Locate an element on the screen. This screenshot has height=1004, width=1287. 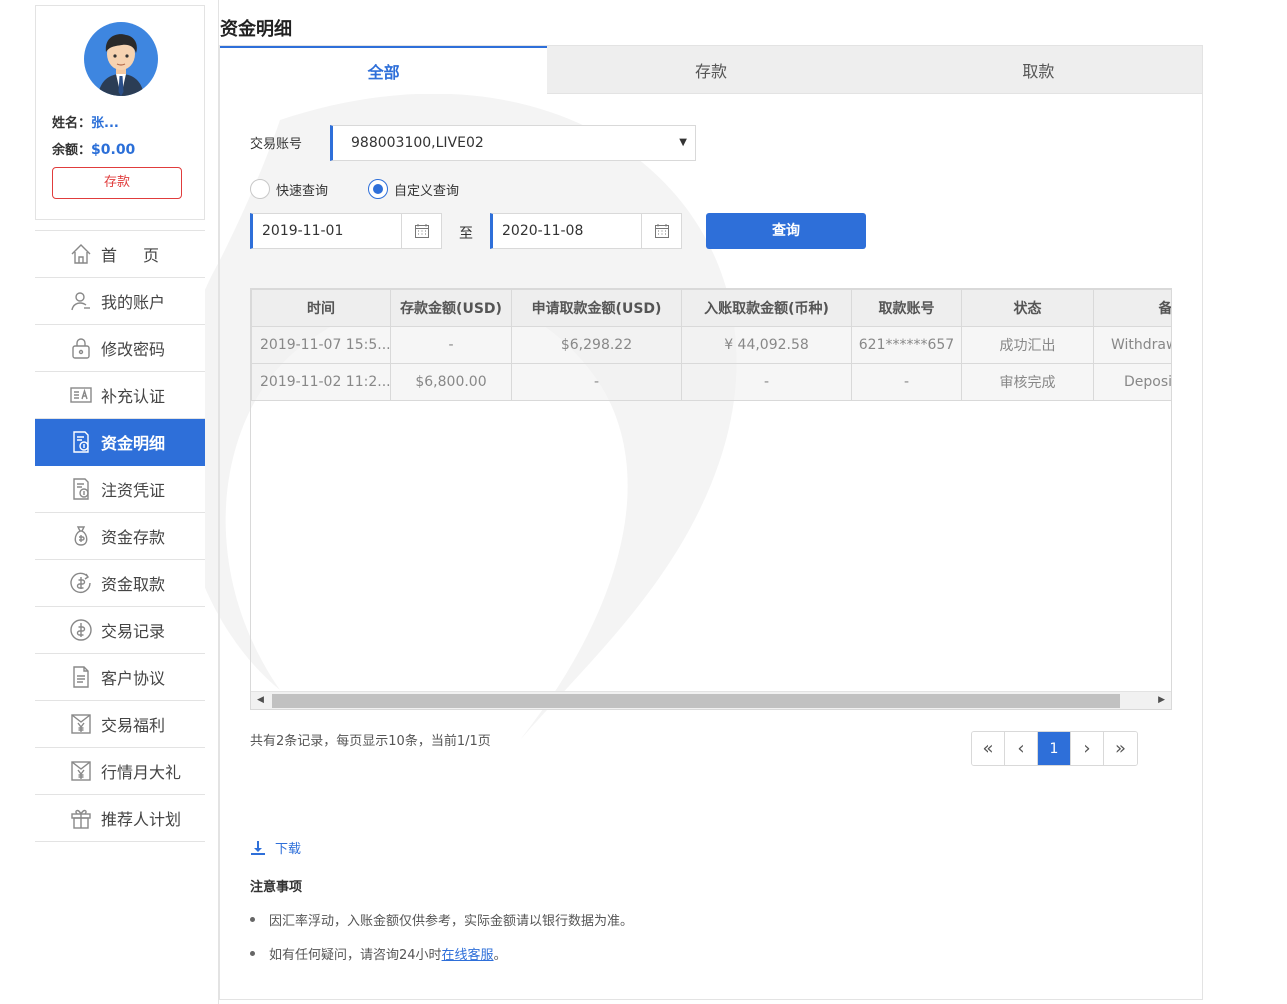
profile-card: 姓名：张... 余额：$0.00 存款 is located at coordinates (120, 112).